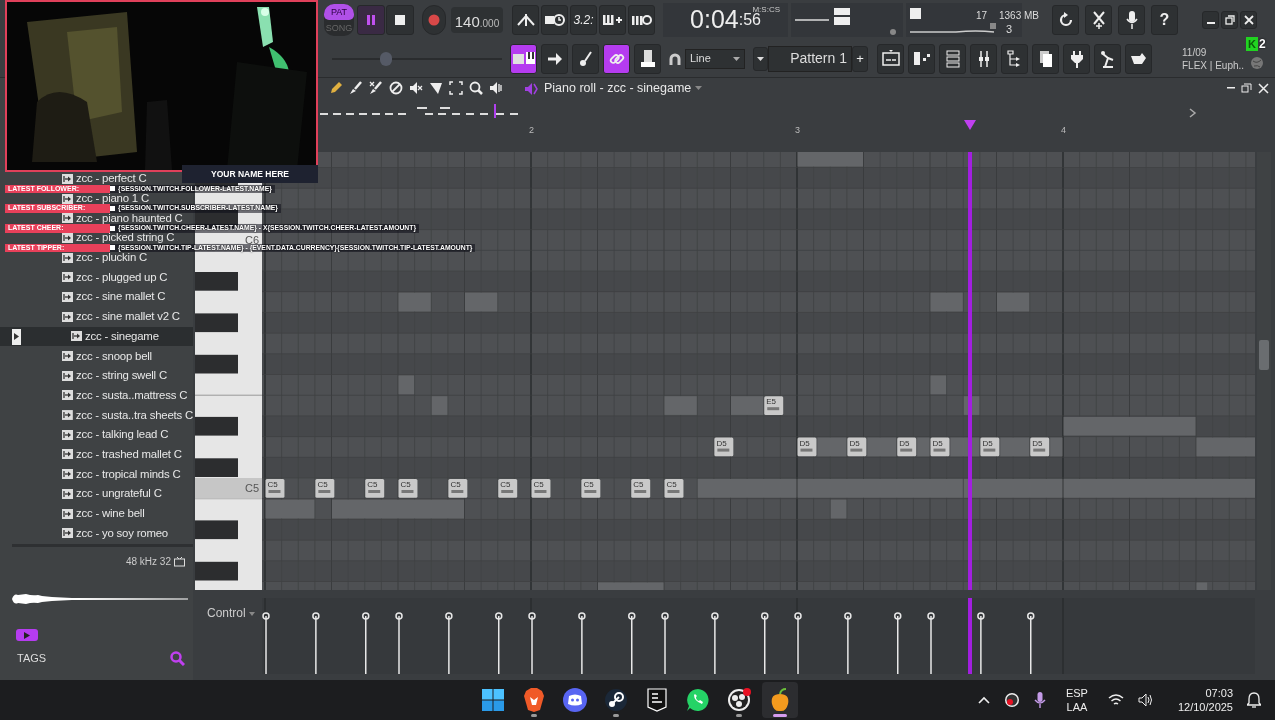  Describe the element at coordinates (400, 19) in the screenshot. I see `stop-button` at that location.